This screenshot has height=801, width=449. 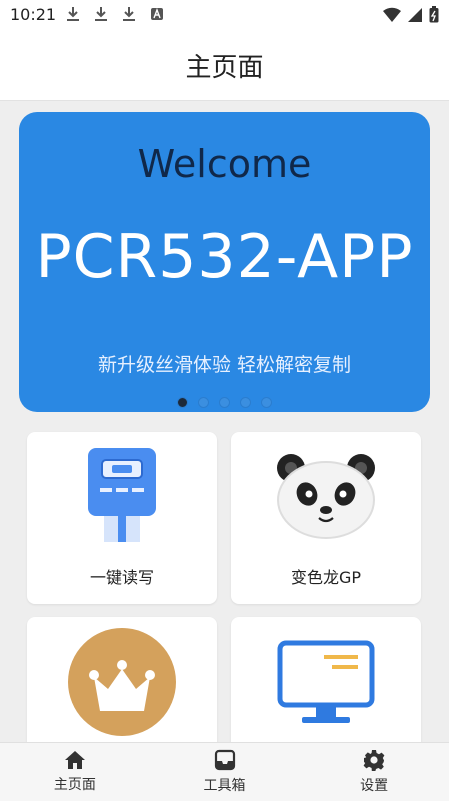 I want to click on battery-icon, so click(x=434, y=14).